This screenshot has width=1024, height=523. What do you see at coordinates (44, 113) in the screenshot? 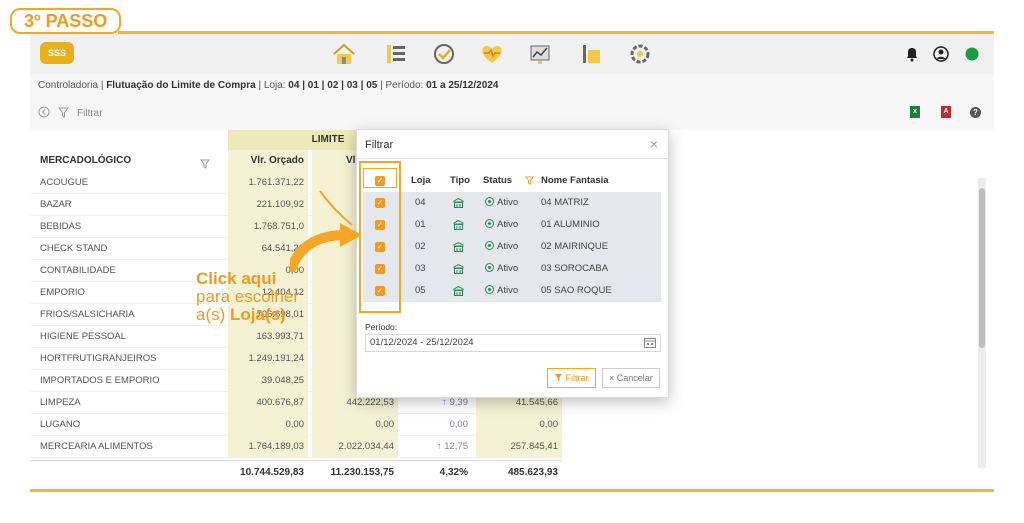
I see `back-icon` at bounding box center [44, 113].